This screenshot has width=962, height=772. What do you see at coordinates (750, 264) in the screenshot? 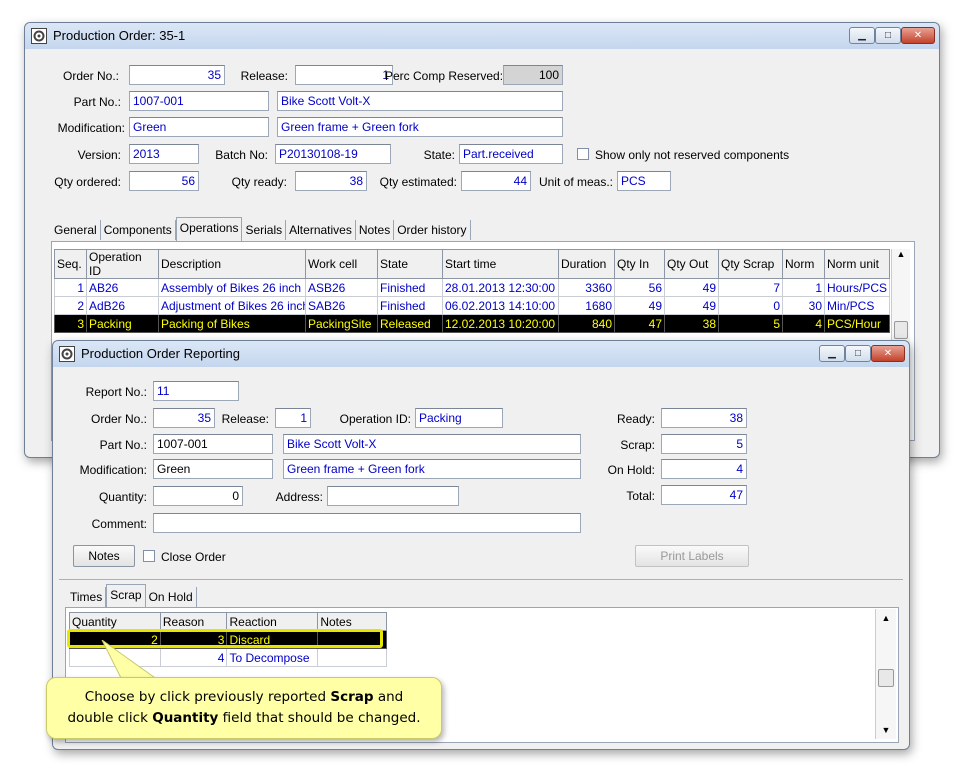
I see `column-header: Qty Scrap` at bounding box center [750, 264].